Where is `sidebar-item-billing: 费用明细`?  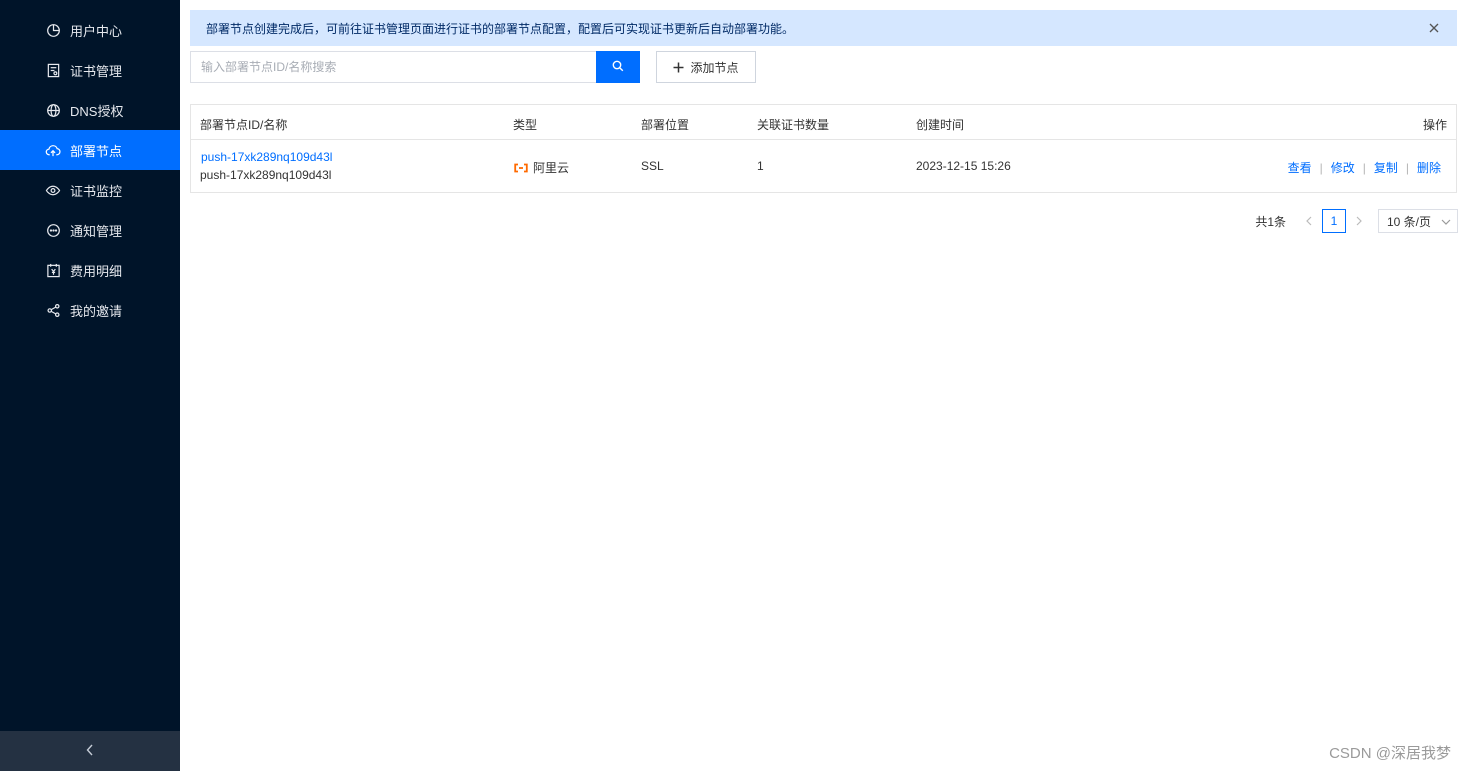
sidebar-item-billing: 费用明细 is located at coordinates (90, 270).